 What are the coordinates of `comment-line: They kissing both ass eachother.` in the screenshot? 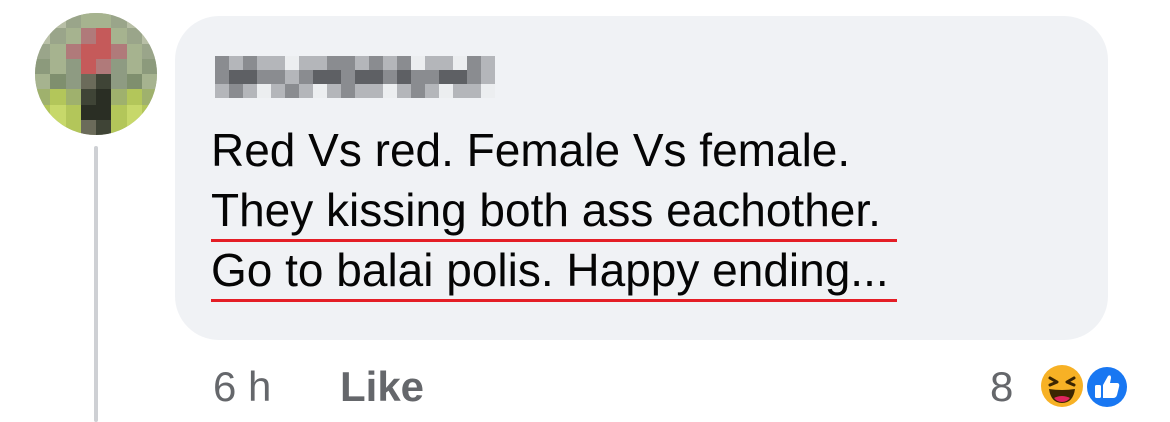 It's located at (554, 211).